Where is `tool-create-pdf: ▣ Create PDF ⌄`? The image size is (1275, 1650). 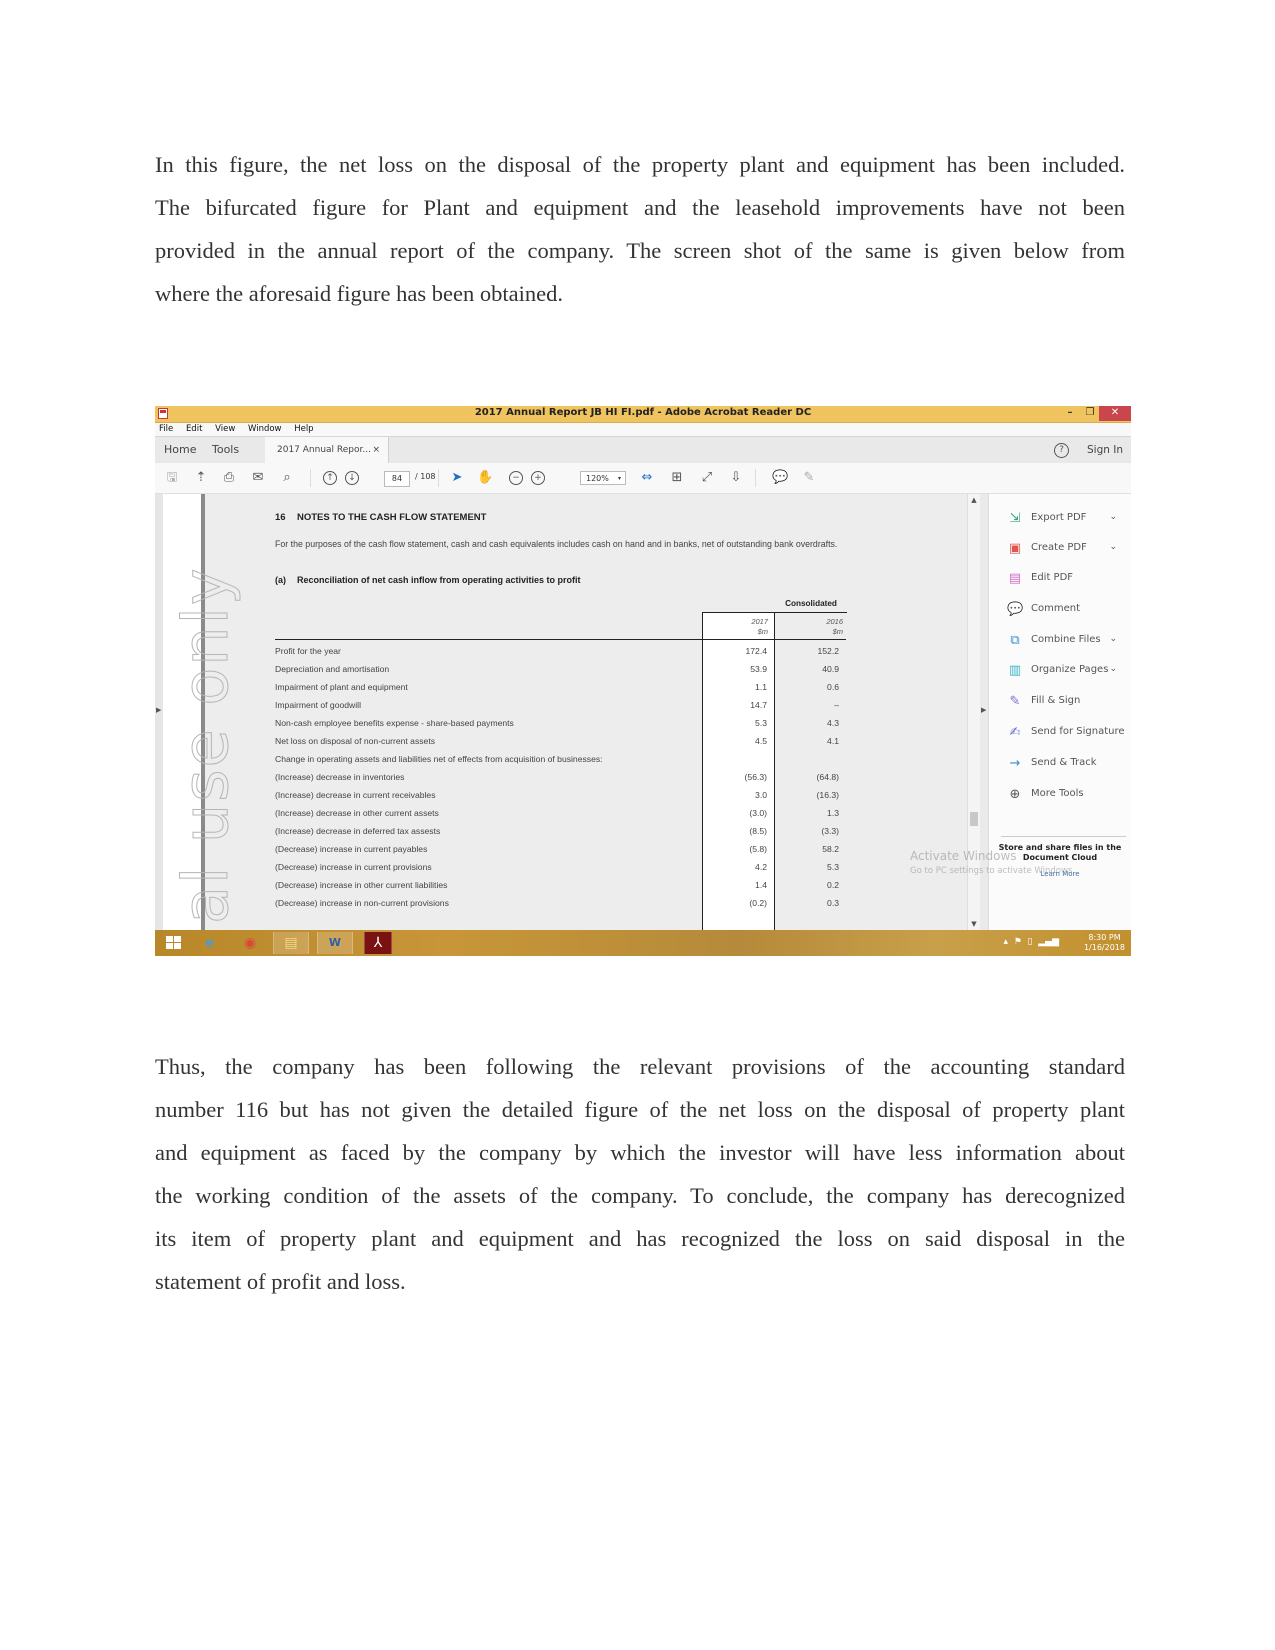
tool-create-pdf: ▣ Create PDF ⌄ is located at coordinates (1060, 549).